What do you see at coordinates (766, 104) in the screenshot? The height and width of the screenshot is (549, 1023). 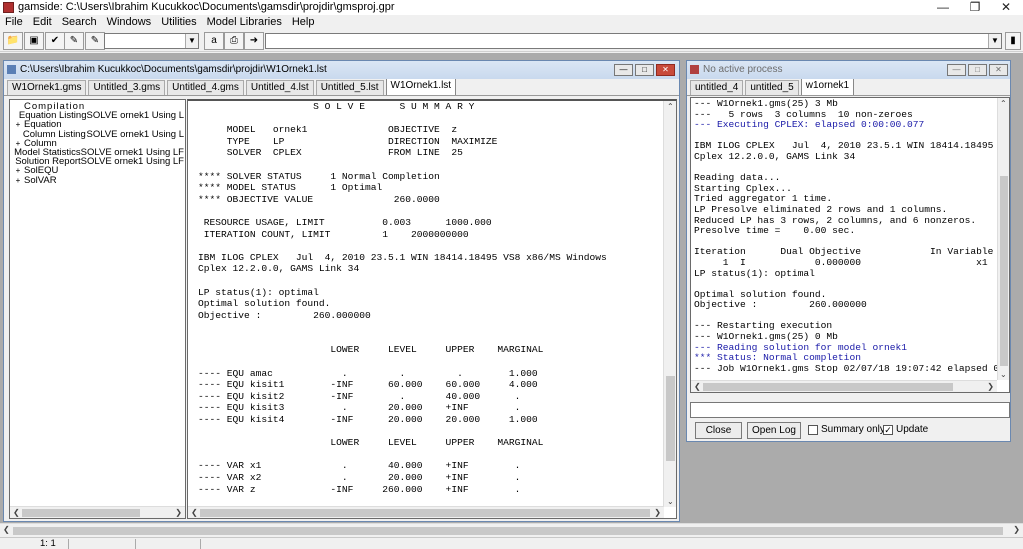 I see `process-log-line: --- W1Ornek1.gms(25) 3 Mb` at bounding box center [766, 104].